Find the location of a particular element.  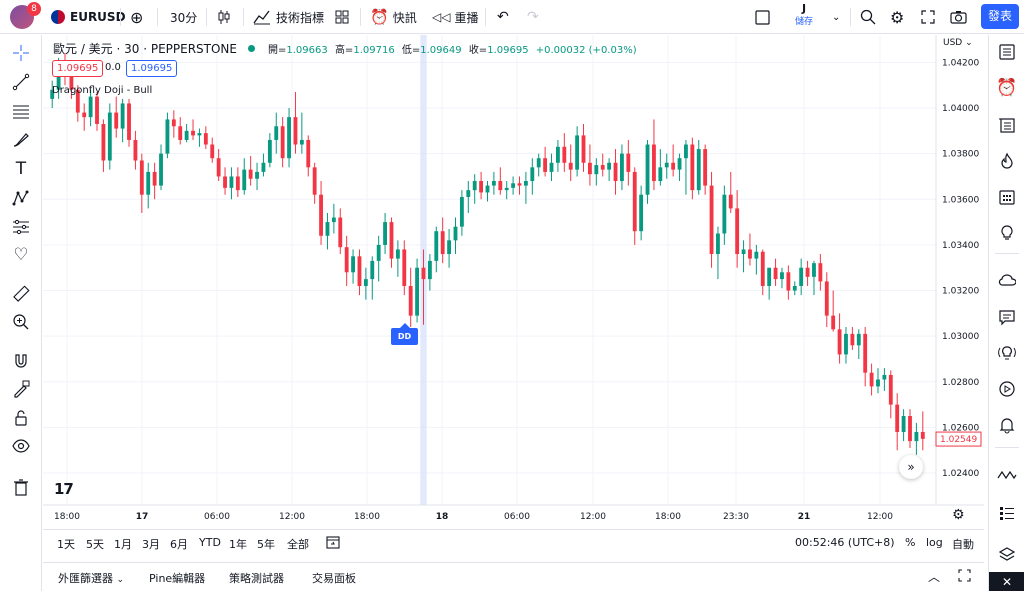

unlock-icon is located at coordinates (21, 418).